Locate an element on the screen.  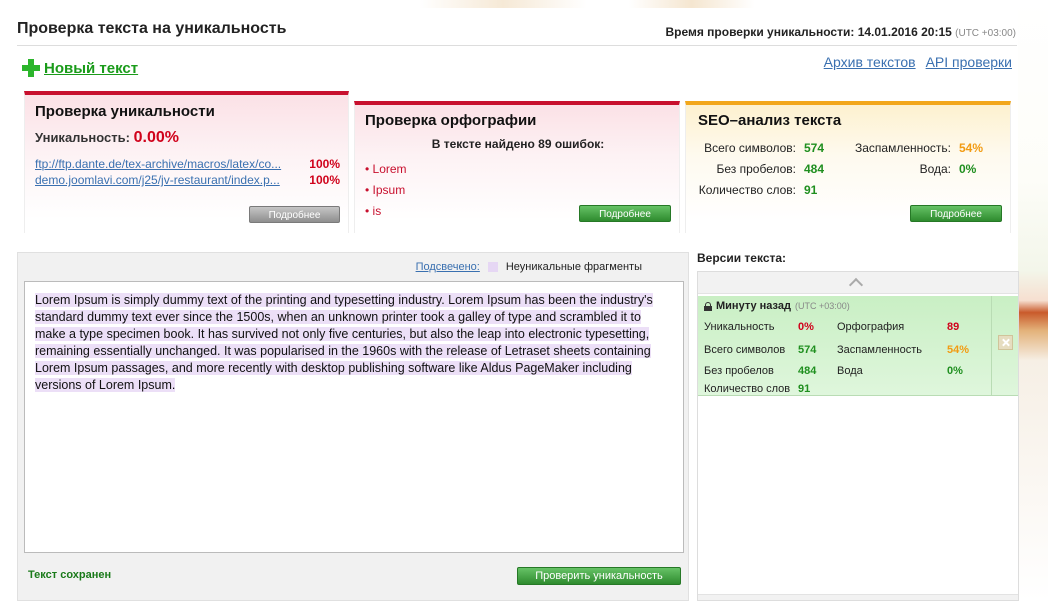
version-uniq: Уникальность 0% is located at coordinates (759, 327).